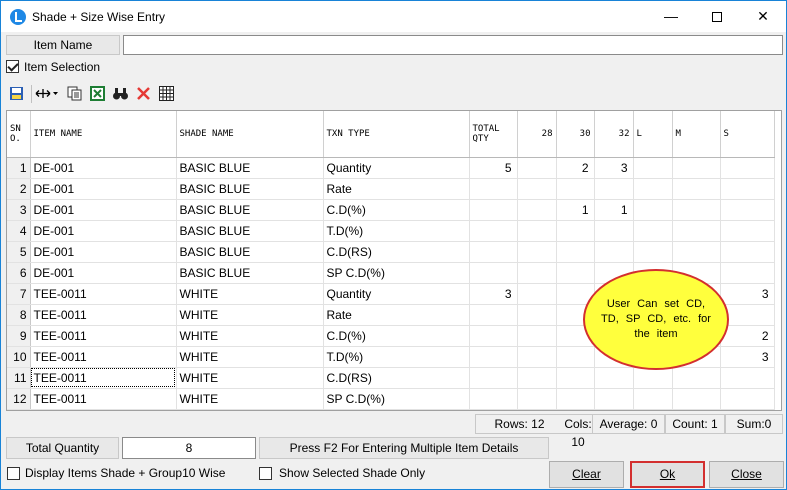  I want to click on column-header: 32, so click(614, 134).